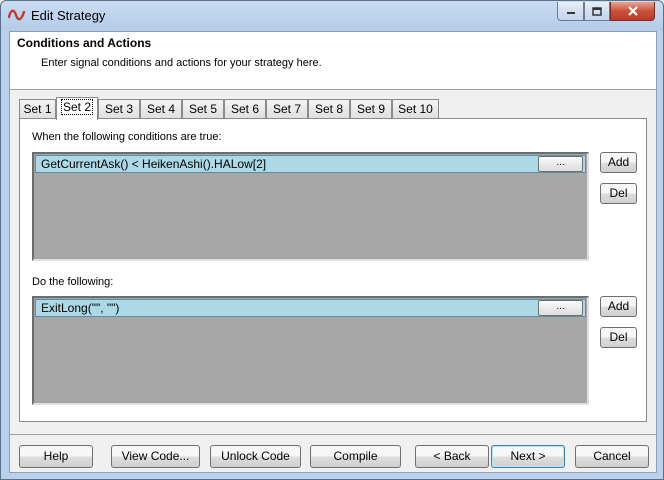  What do you see at coordinates (355, 456) in the screenshot?
I see `compile-button: Compile` at bounding box center [355, 456].